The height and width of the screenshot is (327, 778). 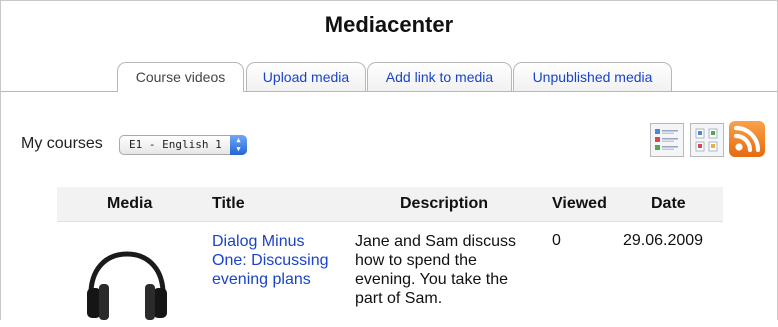 What do you see at coordinates (663, 240) in the screenshot?
I see `media-date: 29.06.2009` at bounding box center [663, 240].